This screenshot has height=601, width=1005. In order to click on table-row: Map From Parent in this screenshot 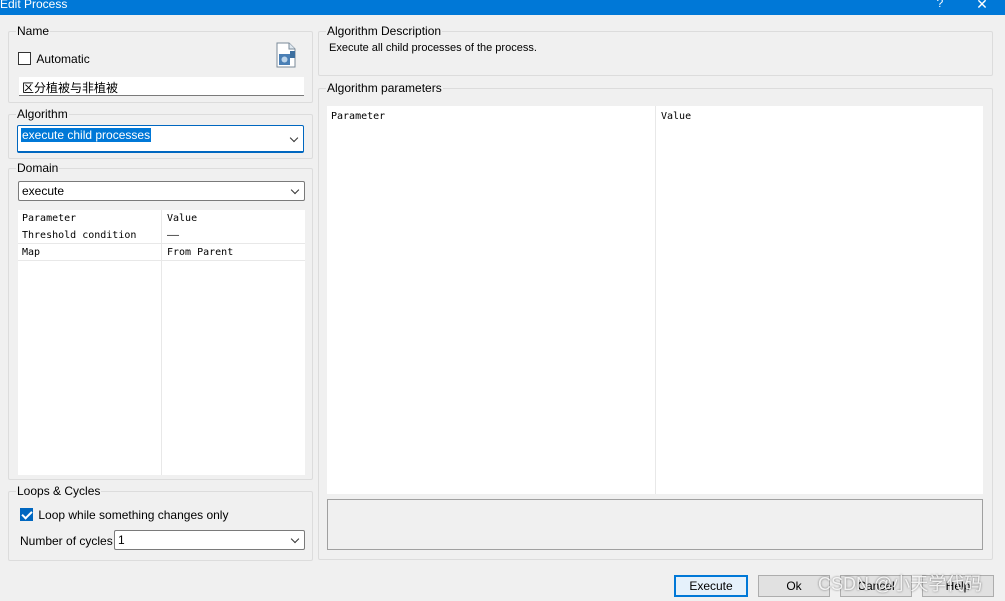, I will do `click(161, 253)`.